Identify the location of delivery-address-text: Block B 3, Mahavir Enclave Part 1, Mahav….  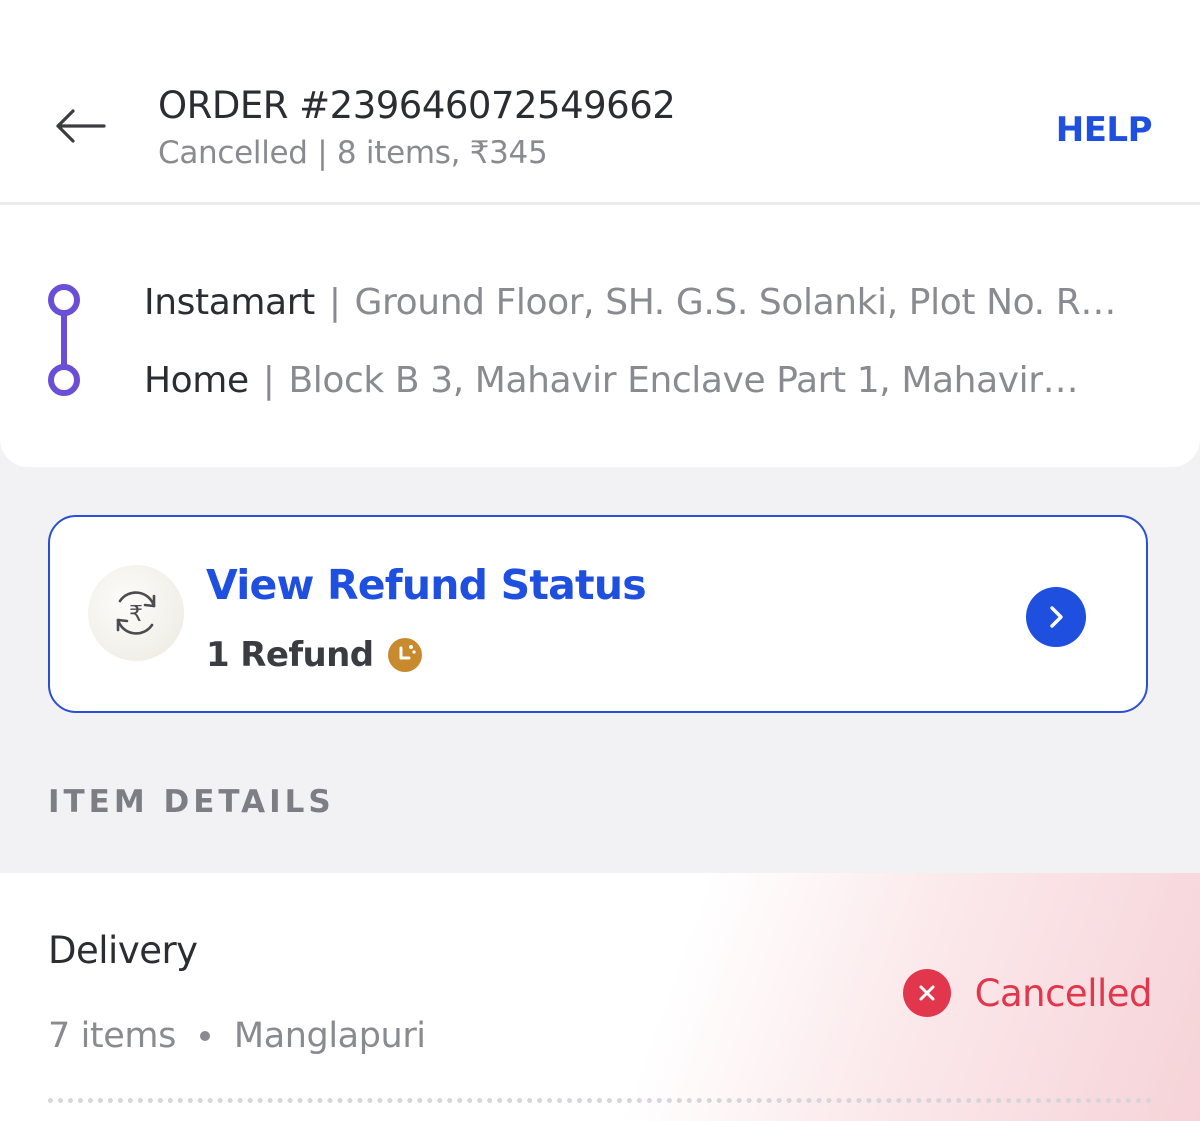
(683, 380).